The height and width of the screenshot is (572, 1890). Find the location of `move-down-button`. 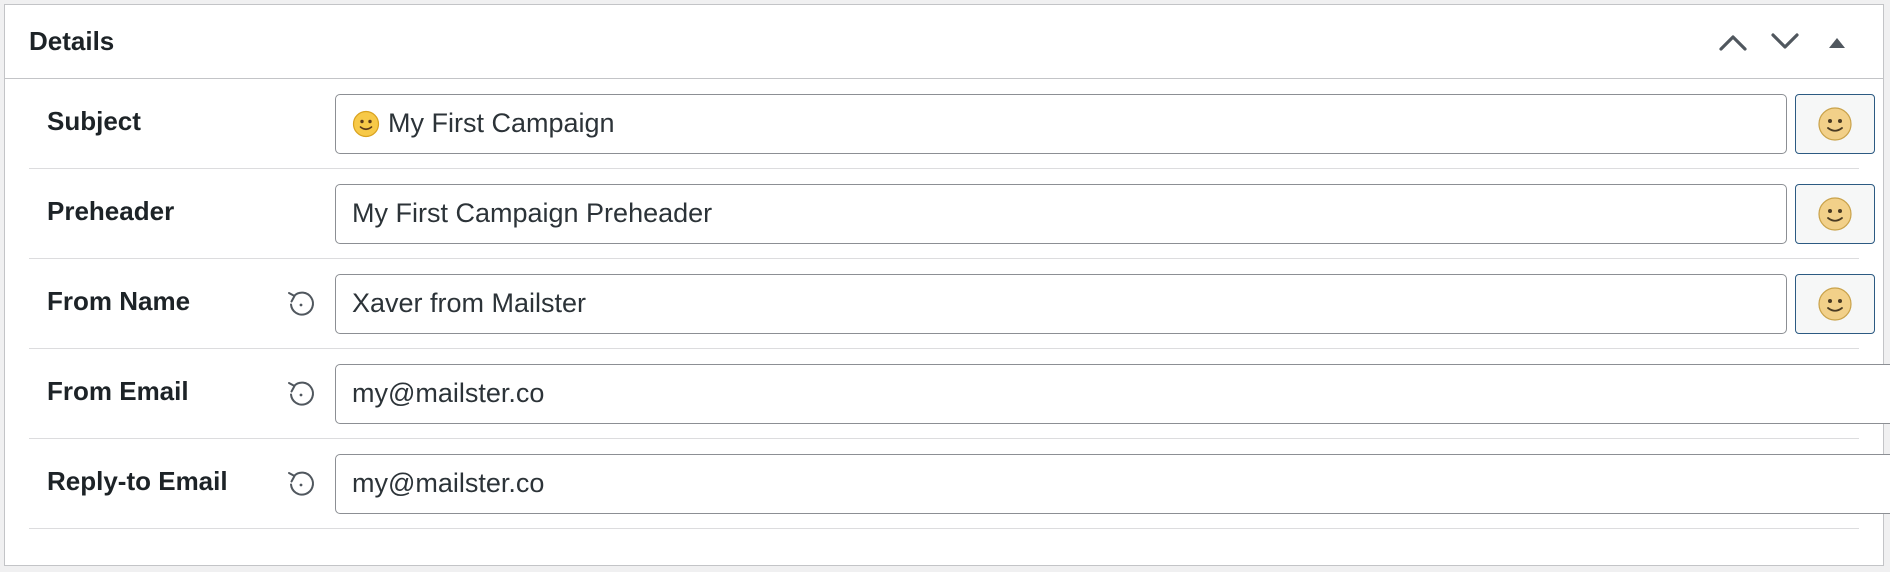

move-down-button is located at coordinates (1785, 42).